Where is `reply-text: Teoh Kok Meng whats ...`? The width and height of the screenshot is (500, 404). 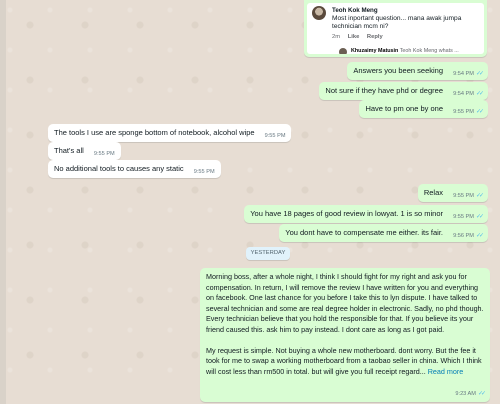 reply-text: Teoh Kok Meng whats ... is located at coordinates (429, 51).